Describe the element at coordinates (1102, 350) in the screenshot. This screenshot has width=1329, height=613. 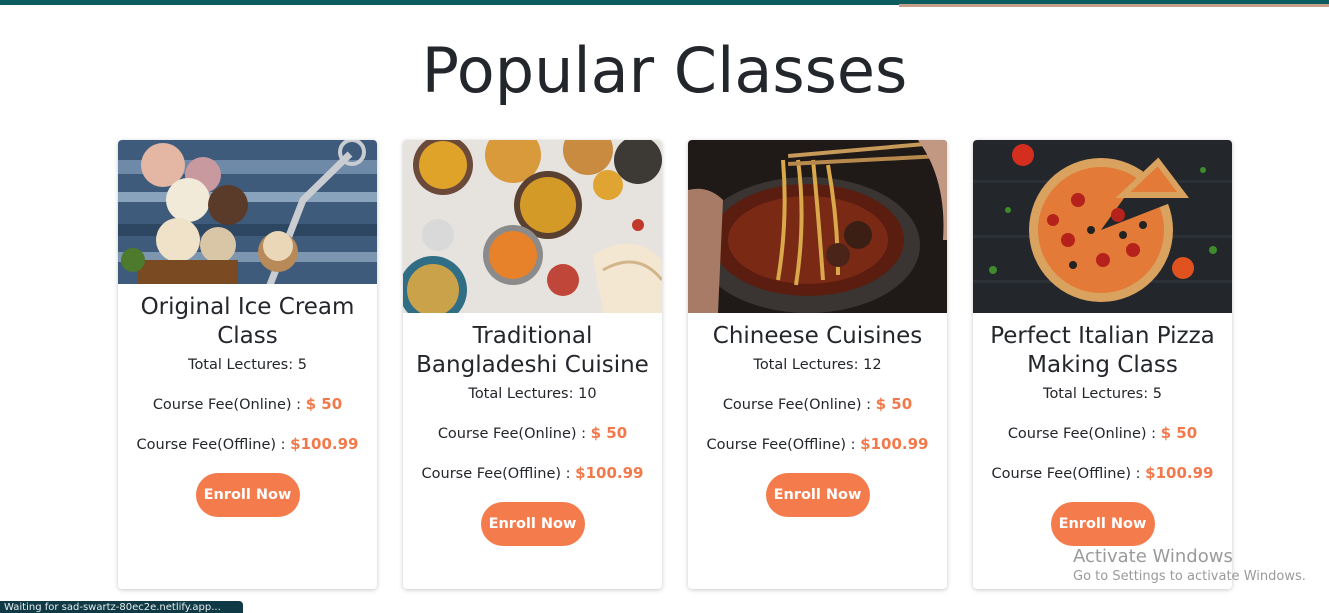
I see `card-title: Perfect Italian Pizza Making Class` at that location.